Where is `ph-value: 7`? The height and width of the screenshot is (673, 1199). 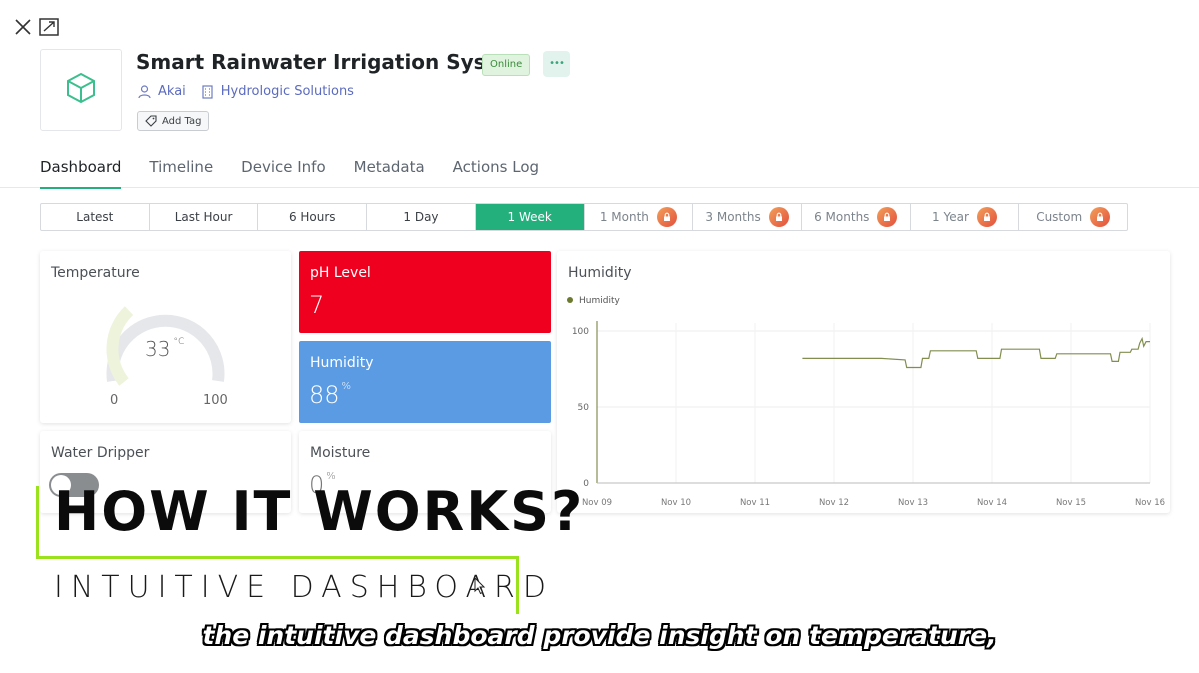
ph-value: 7 is located at coordinates (317, 305).